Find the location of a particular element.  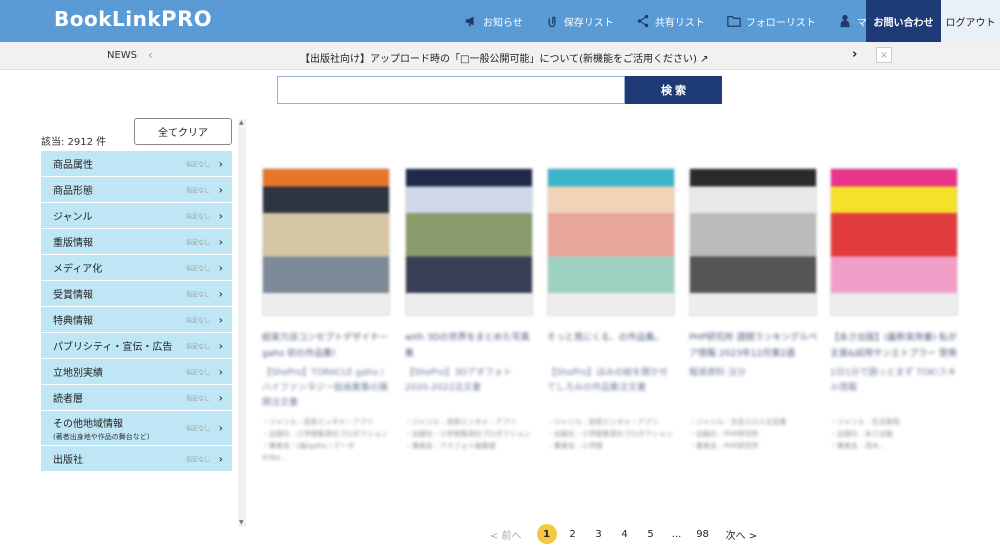

filter-readership: 読者層 指定なし › is located at coordinates (136, 398).